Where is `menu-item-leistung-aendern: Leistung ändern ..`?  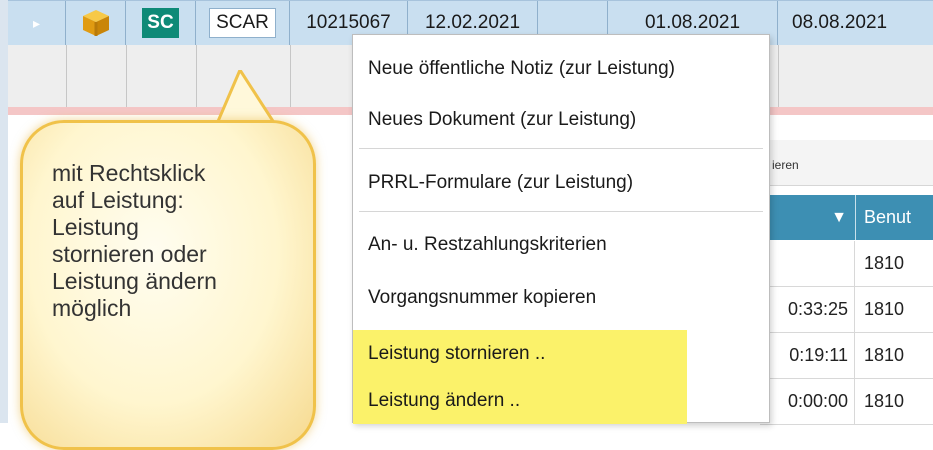 menu-item-leistung-aendern: Leistung ändern .. is located at coordinates (520, 401).